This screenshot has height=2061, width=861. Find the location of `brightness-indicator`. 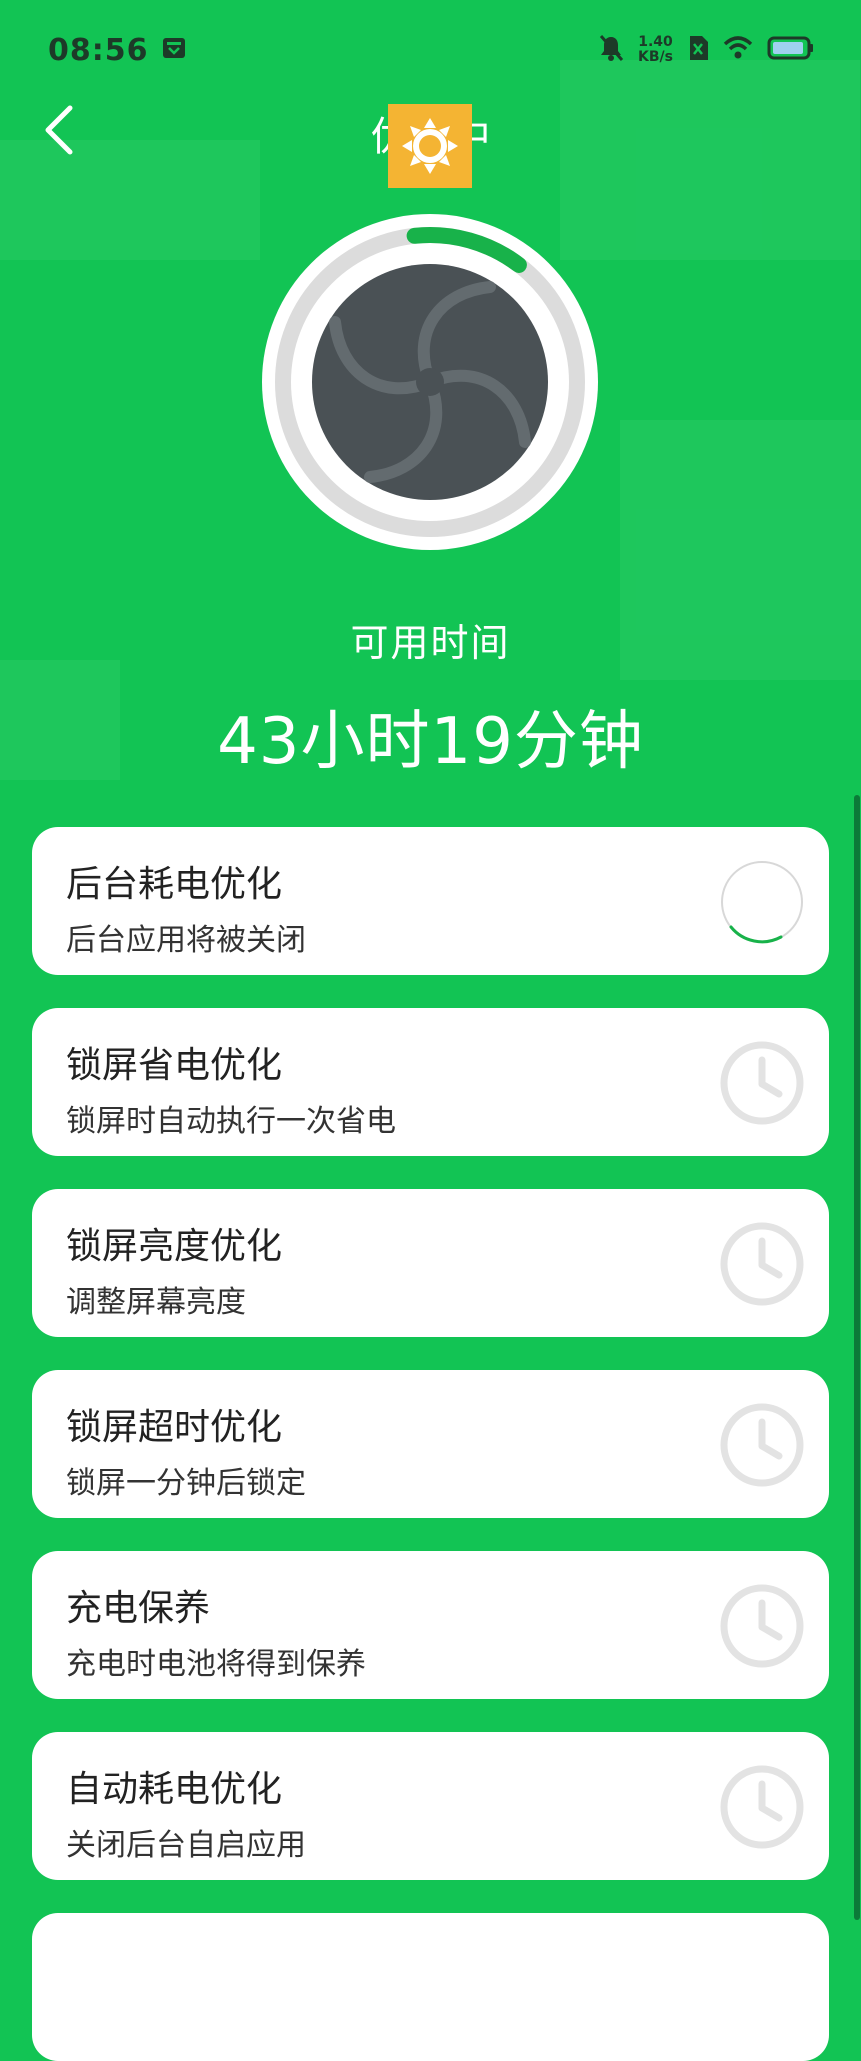

brightness-indicator is located at coordinates (430, 146).